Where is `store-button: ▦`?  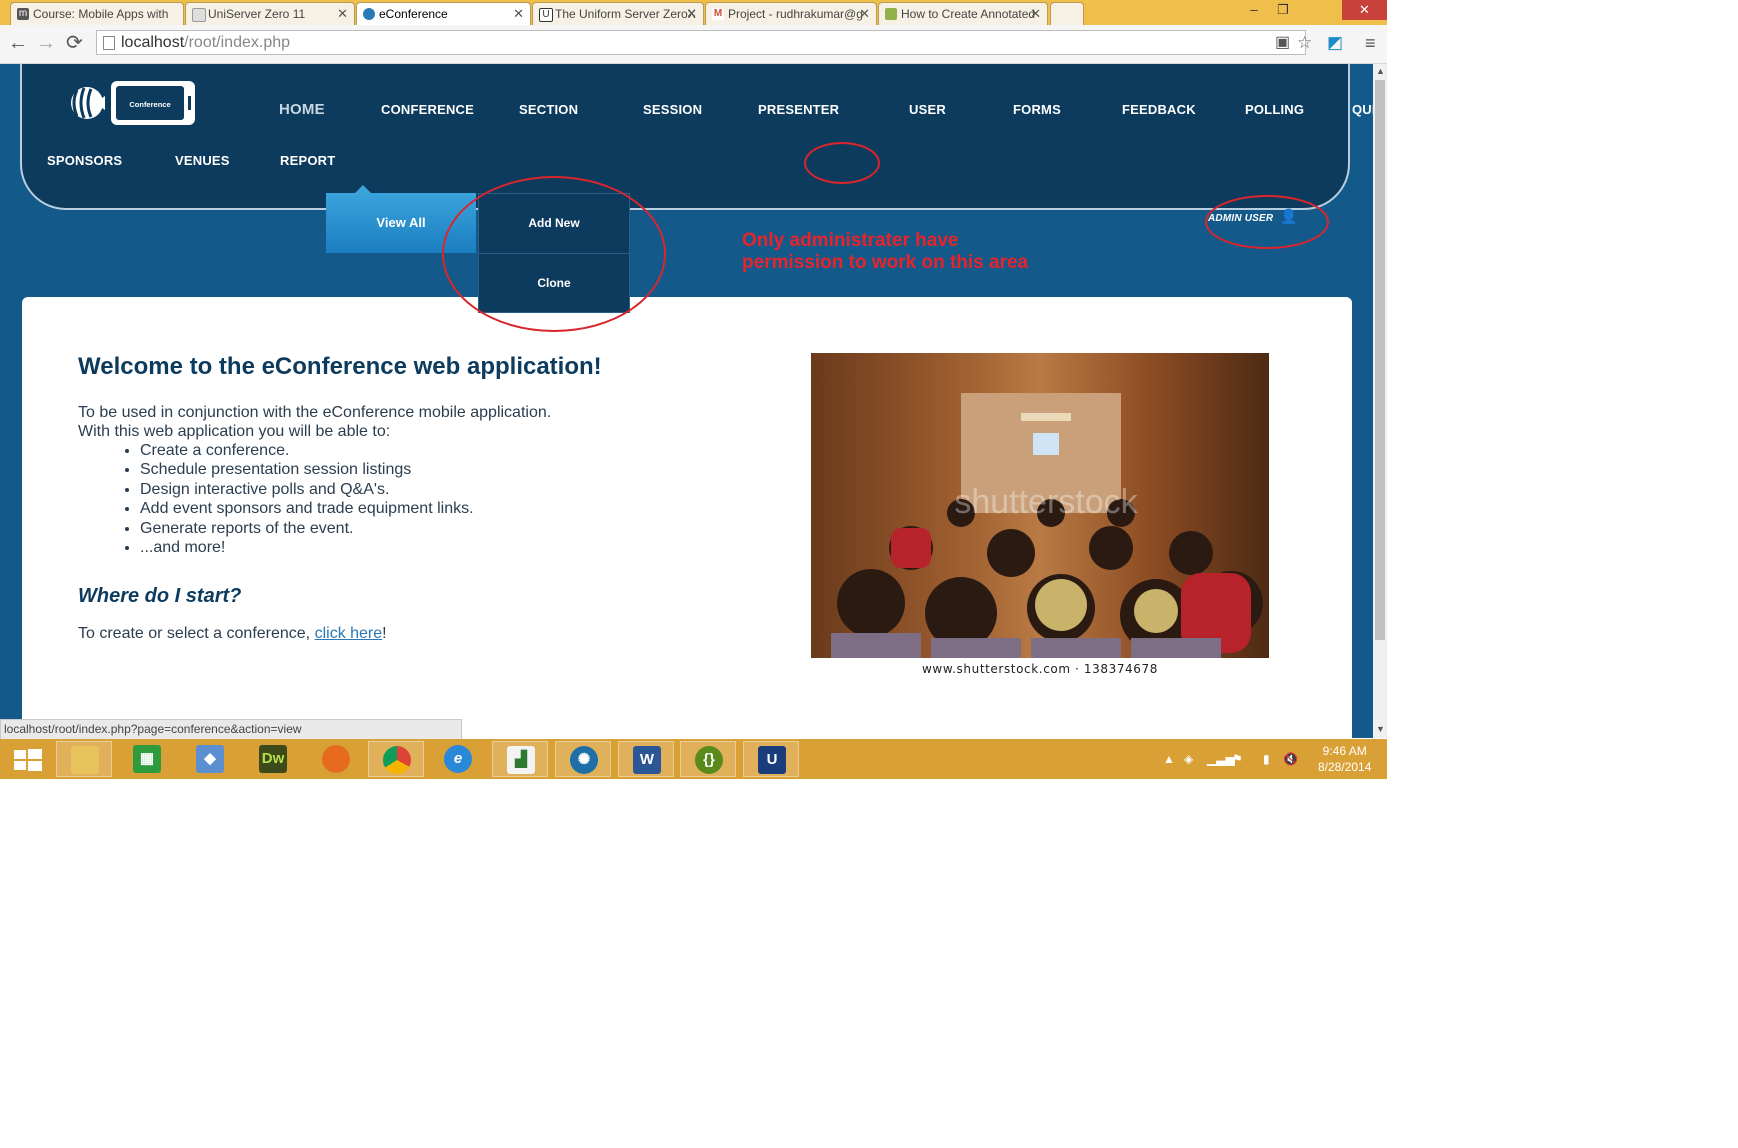
store-button: ▦ is located at coordinates (147, 759).